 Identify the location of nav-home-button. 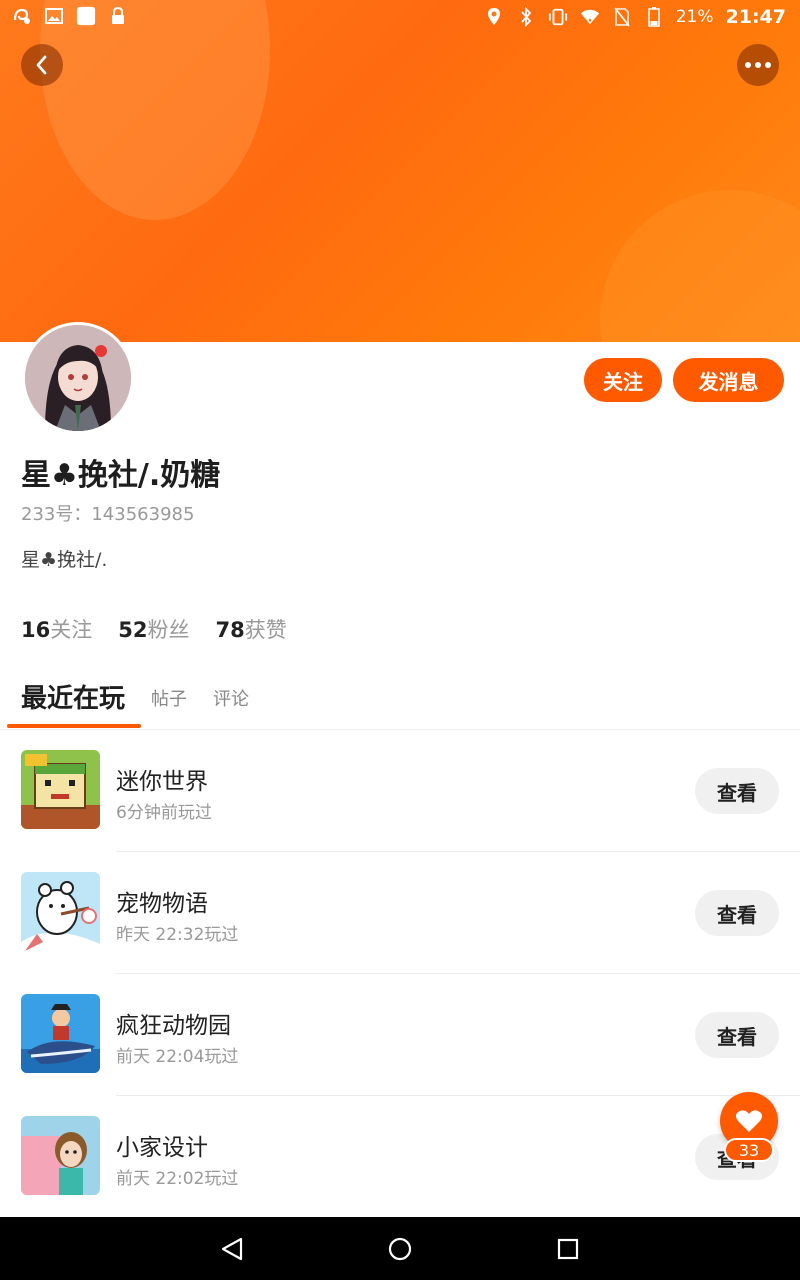
(400, 1249).